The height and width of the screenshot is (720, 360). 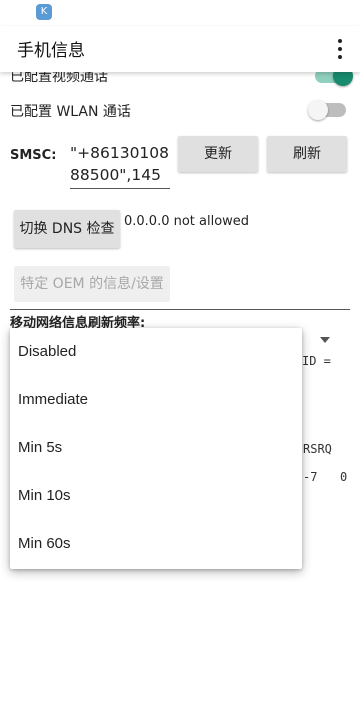 What do you see at coordinates (316, 361) in the screenshot?
I see `background-id-text: ID =` at bounding box center [316, 361].